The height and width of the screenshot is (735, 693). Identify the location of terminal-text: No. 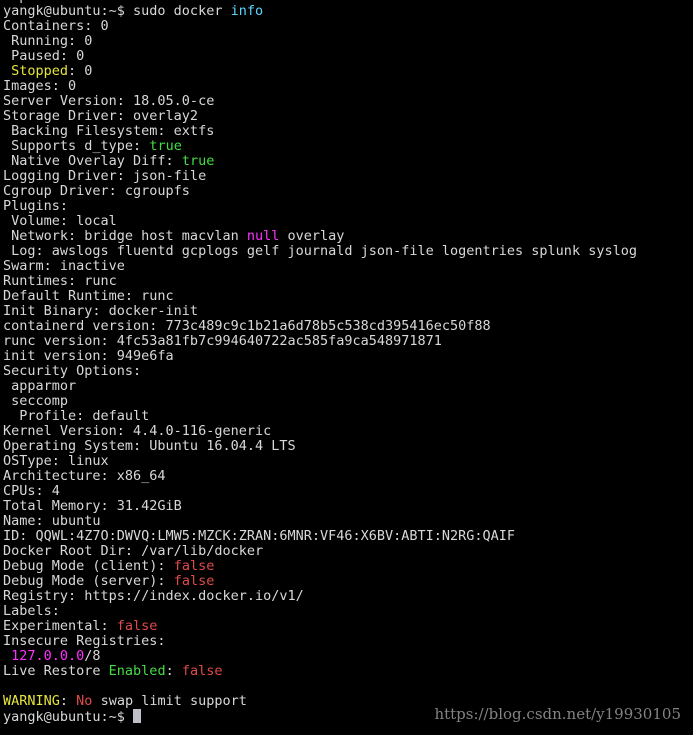
(84, 701).